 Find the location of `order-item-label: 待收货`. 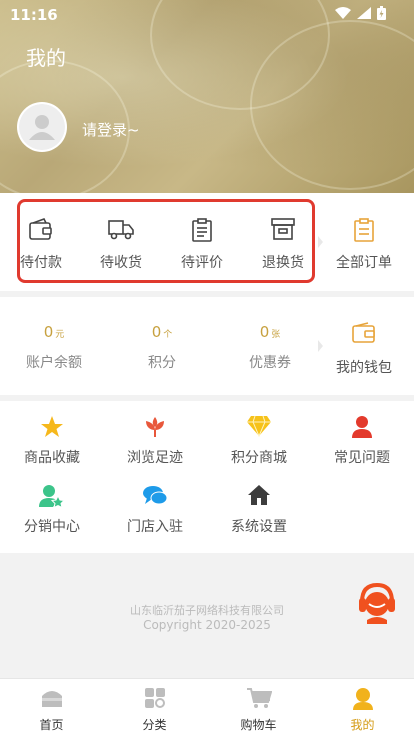

order-item-label: 待收货 is located at coordinates (121, 263).